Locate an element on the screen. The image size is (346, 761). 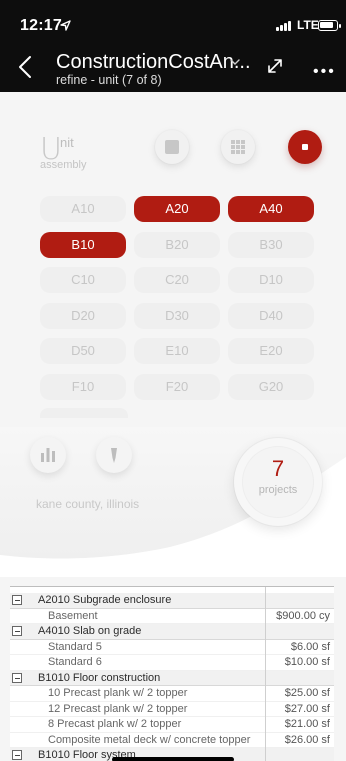
carrier-label: LTE is located at coordinates (308, 25).